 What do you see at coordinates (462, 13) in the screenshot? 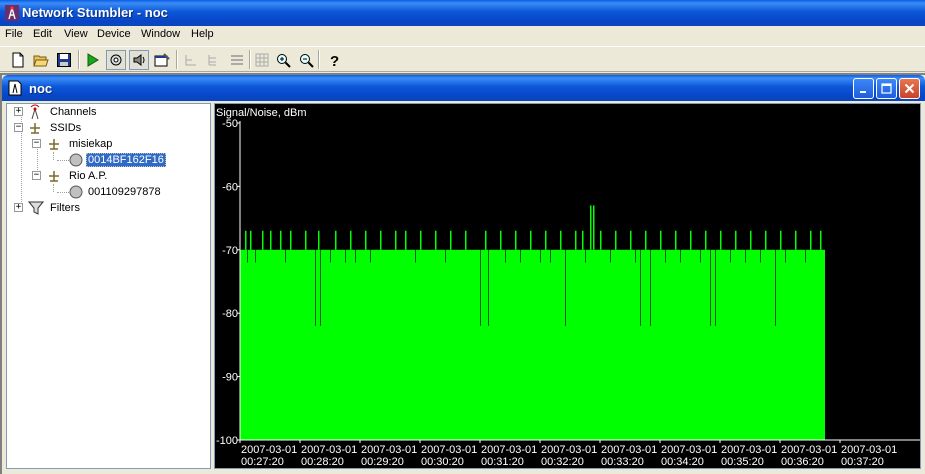
I see `app-titlebar: Network Stumbler - noc` at bounding box center [462, 13].